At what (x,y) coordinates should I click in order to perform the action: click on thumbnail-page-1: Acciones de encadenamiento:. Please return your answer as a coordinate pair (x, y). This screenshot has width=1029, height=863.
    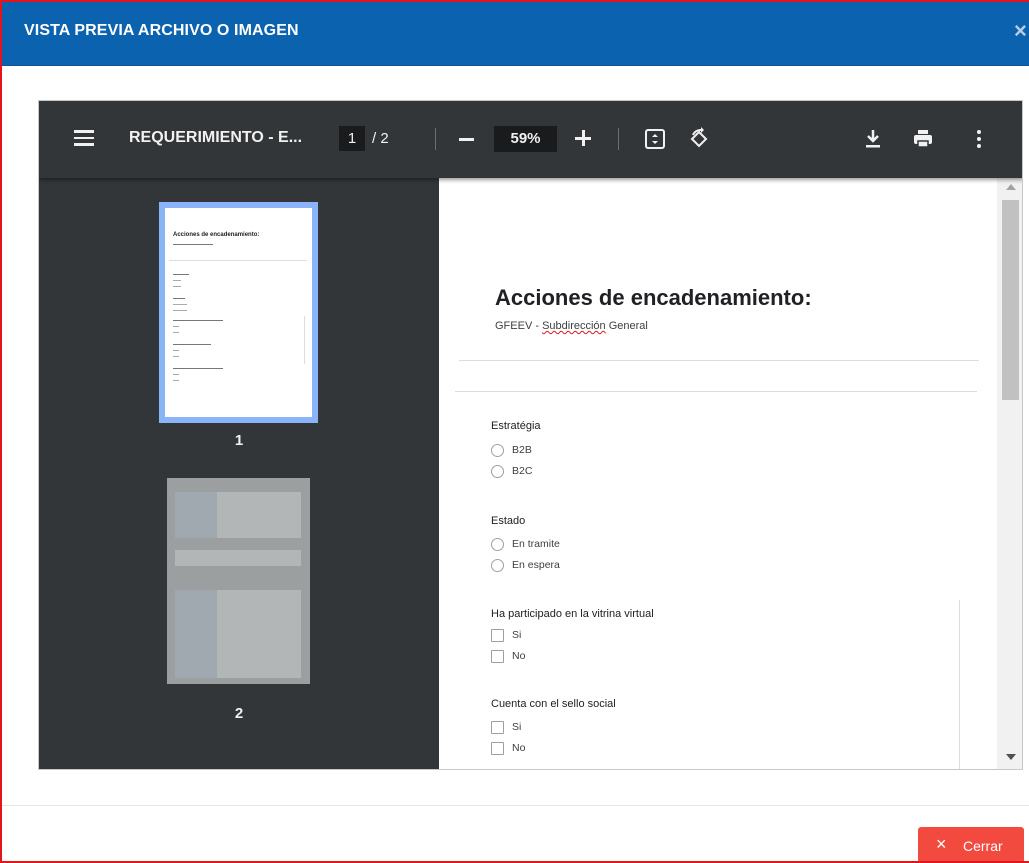
    Looking at the image, I should click on (238, 312).